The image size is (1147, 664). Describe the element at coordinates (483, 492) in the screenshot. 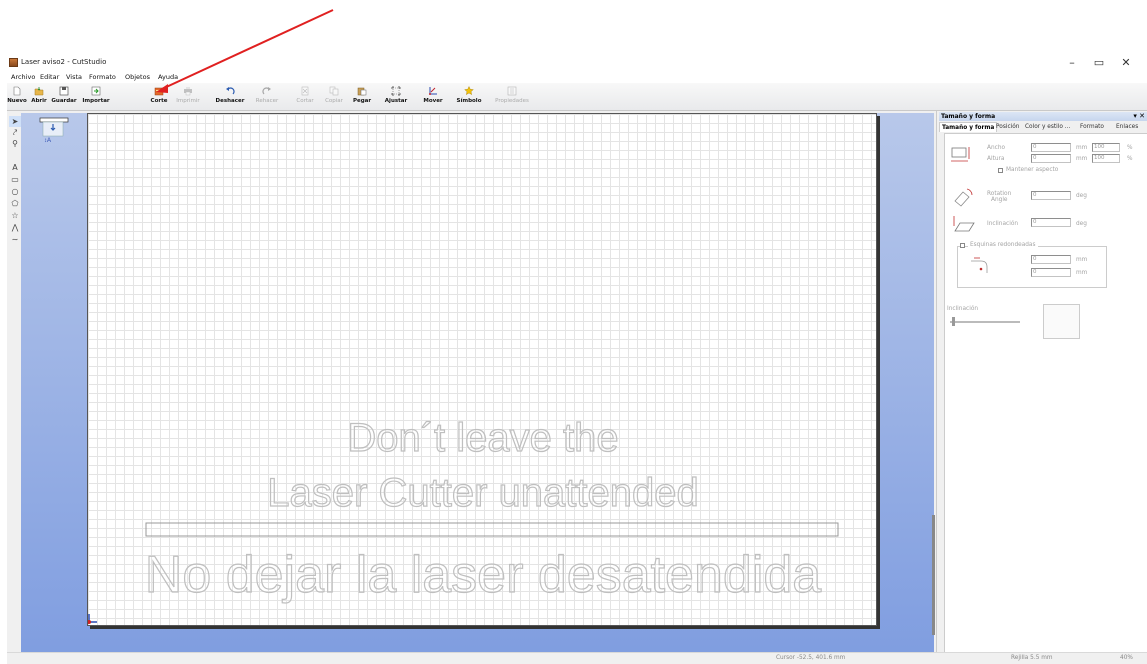

I see `canvas-text-line2: Laser Cutter unattended` at that location.